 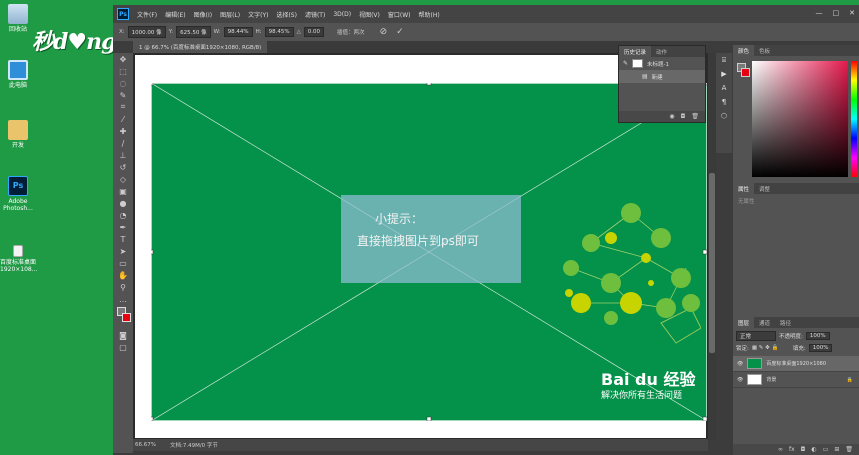 What do you see at coordinates (315, 14) in the screenshot?
I see `menu-filter: 滤镜(T)` at bounding box center [315, 14].